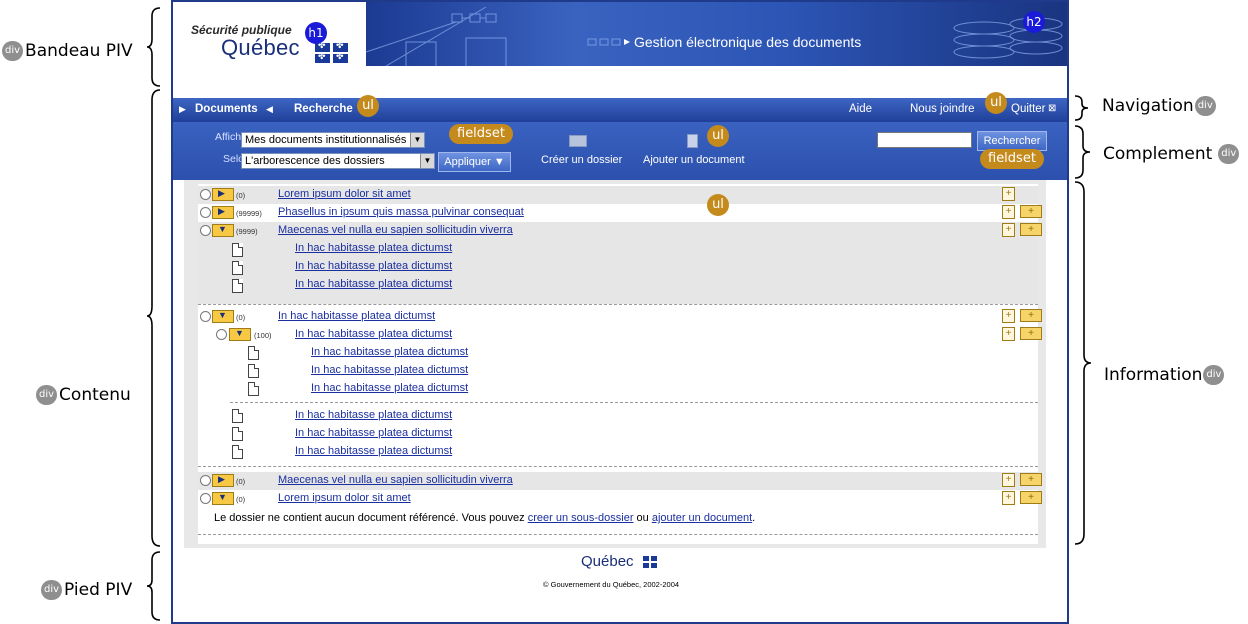  Describe the element at coordinates (226, 109) in the screenshot. I see `nav-documents: Documents` at that location.